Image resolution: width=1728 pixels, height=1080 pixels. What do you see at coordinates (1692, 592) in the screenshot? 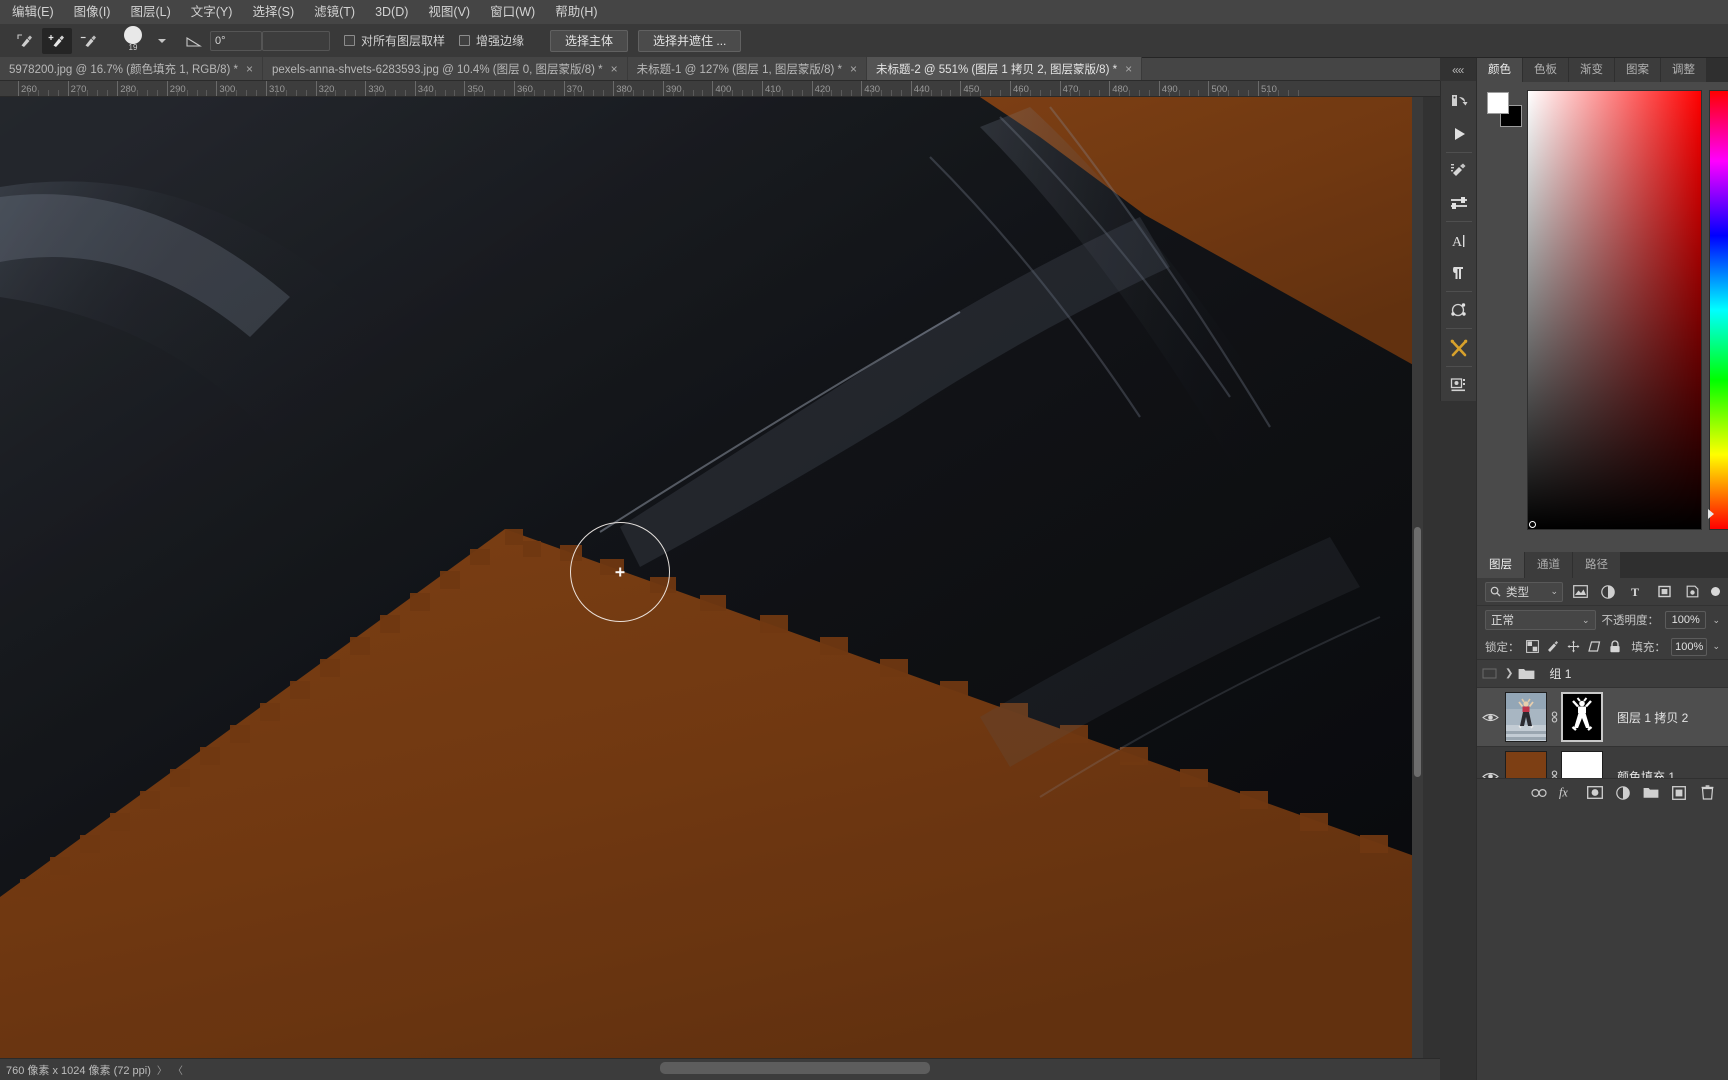
I see `filter-smart-object-icon` at bounding box center [1692, 592].